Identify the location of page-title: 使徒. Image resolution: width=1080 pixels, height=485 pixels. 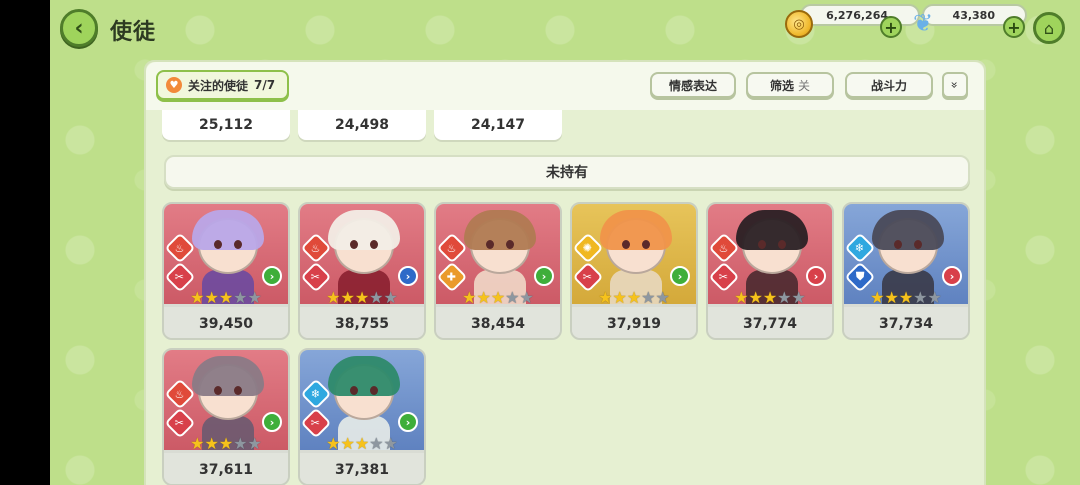
(133, 32).